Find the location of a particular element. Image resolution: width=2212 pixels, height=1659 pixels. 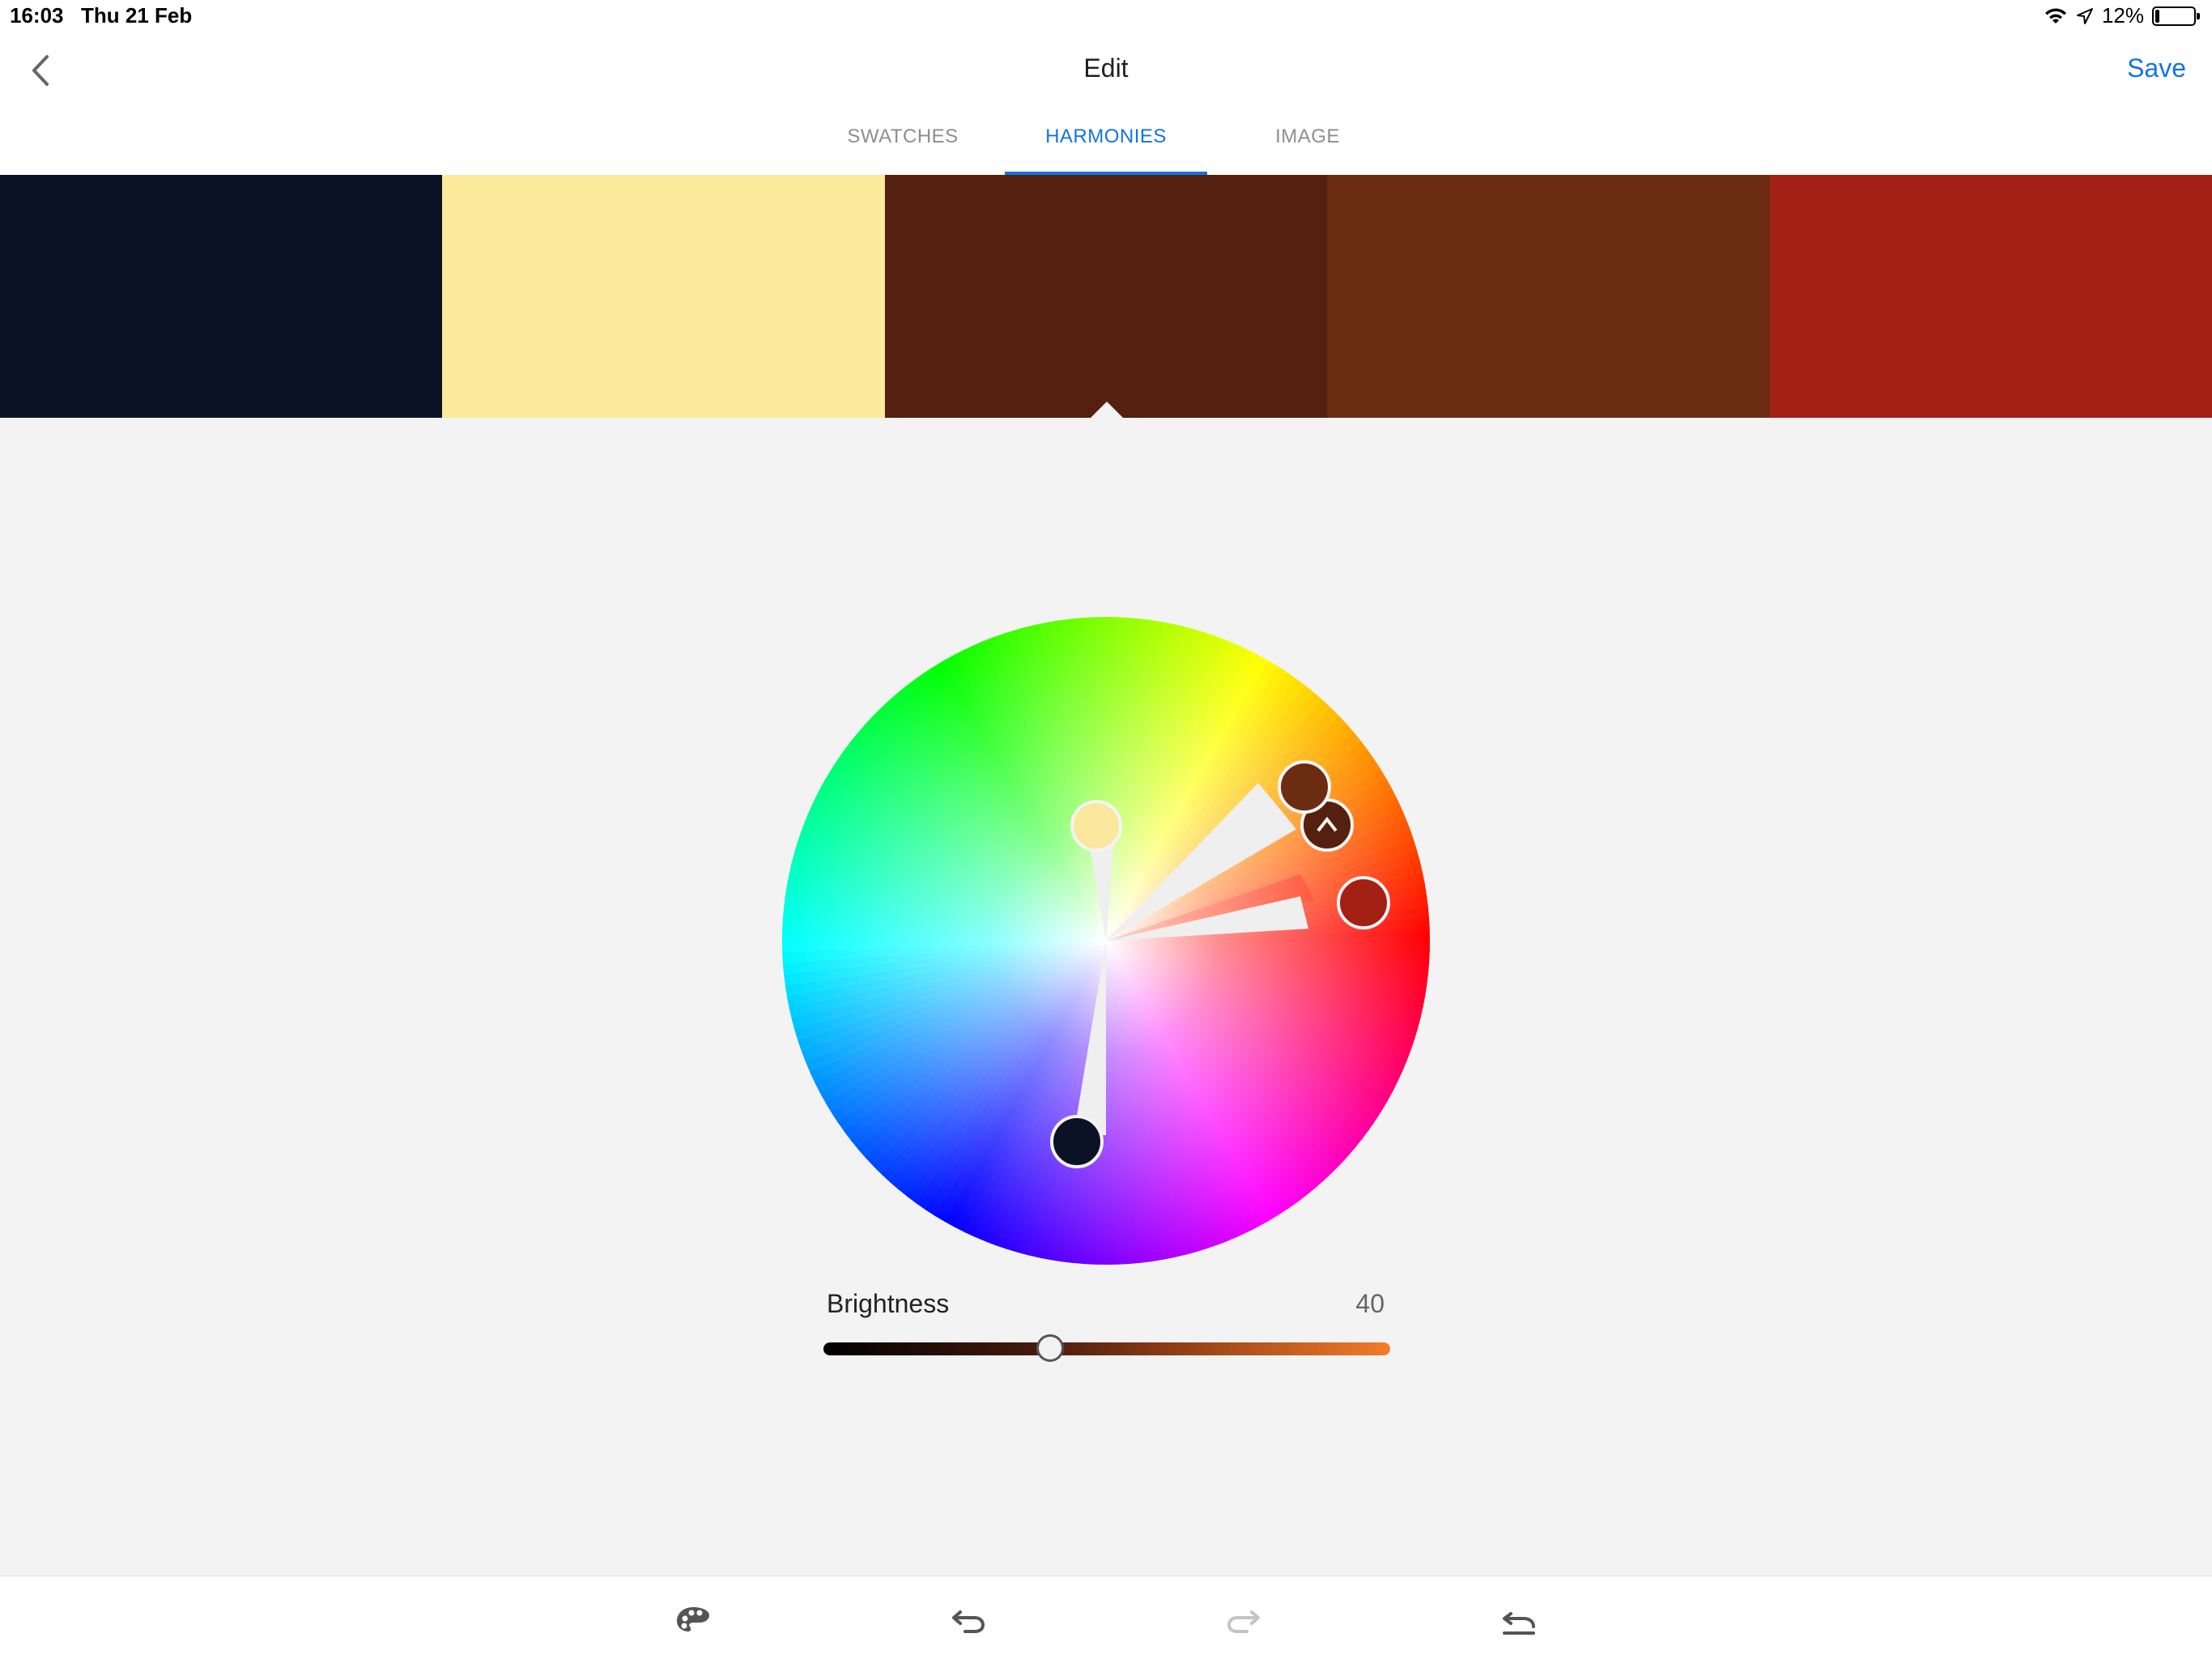

save-button: Save is located at coordinates (2156, 68).